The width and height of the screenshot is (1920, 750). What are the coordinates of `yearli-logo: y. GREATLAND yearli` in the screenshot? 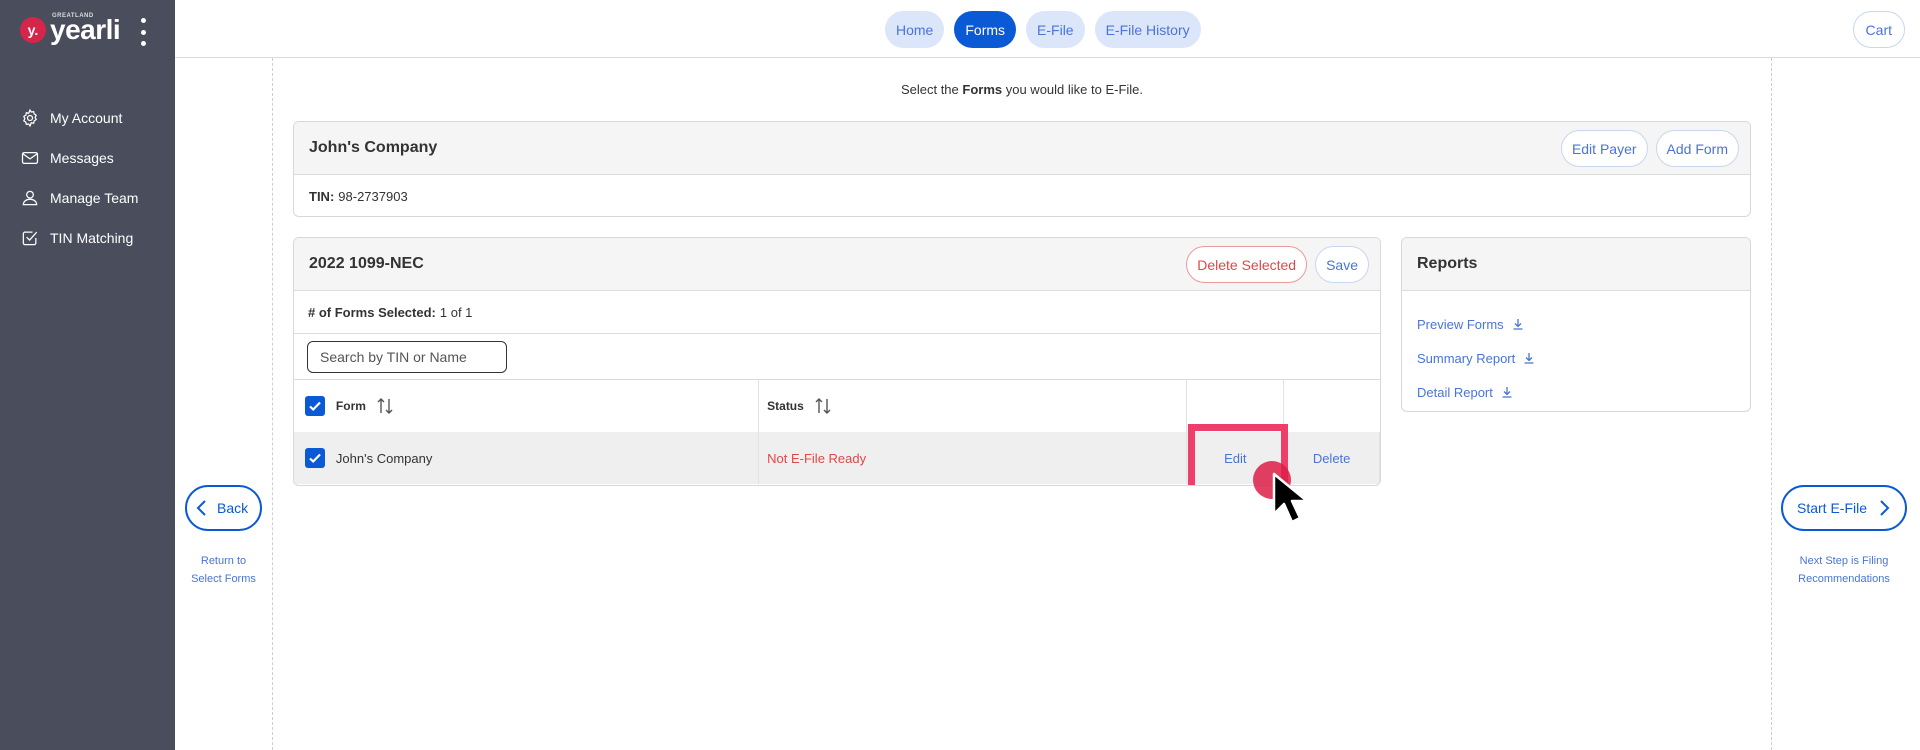 It's located at (70, 28).